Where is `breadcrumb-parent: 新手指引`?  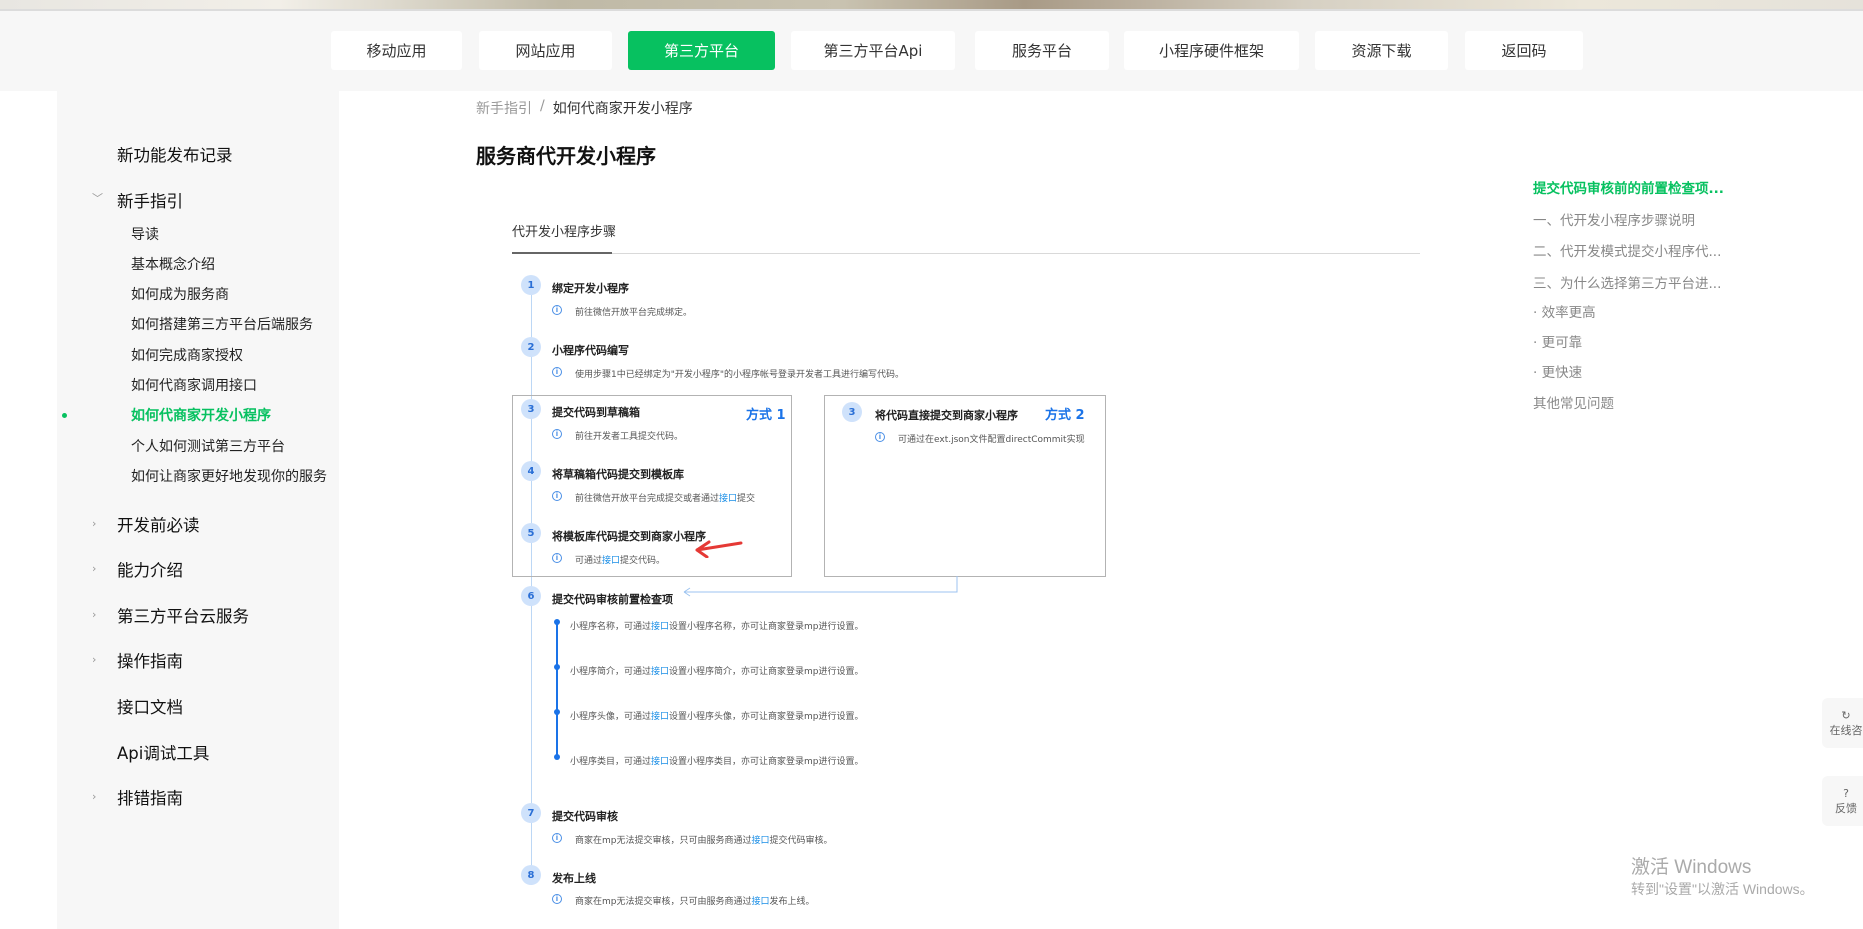
breadcrumb-parent: 新手指引 is located at coordinates (504, 108).